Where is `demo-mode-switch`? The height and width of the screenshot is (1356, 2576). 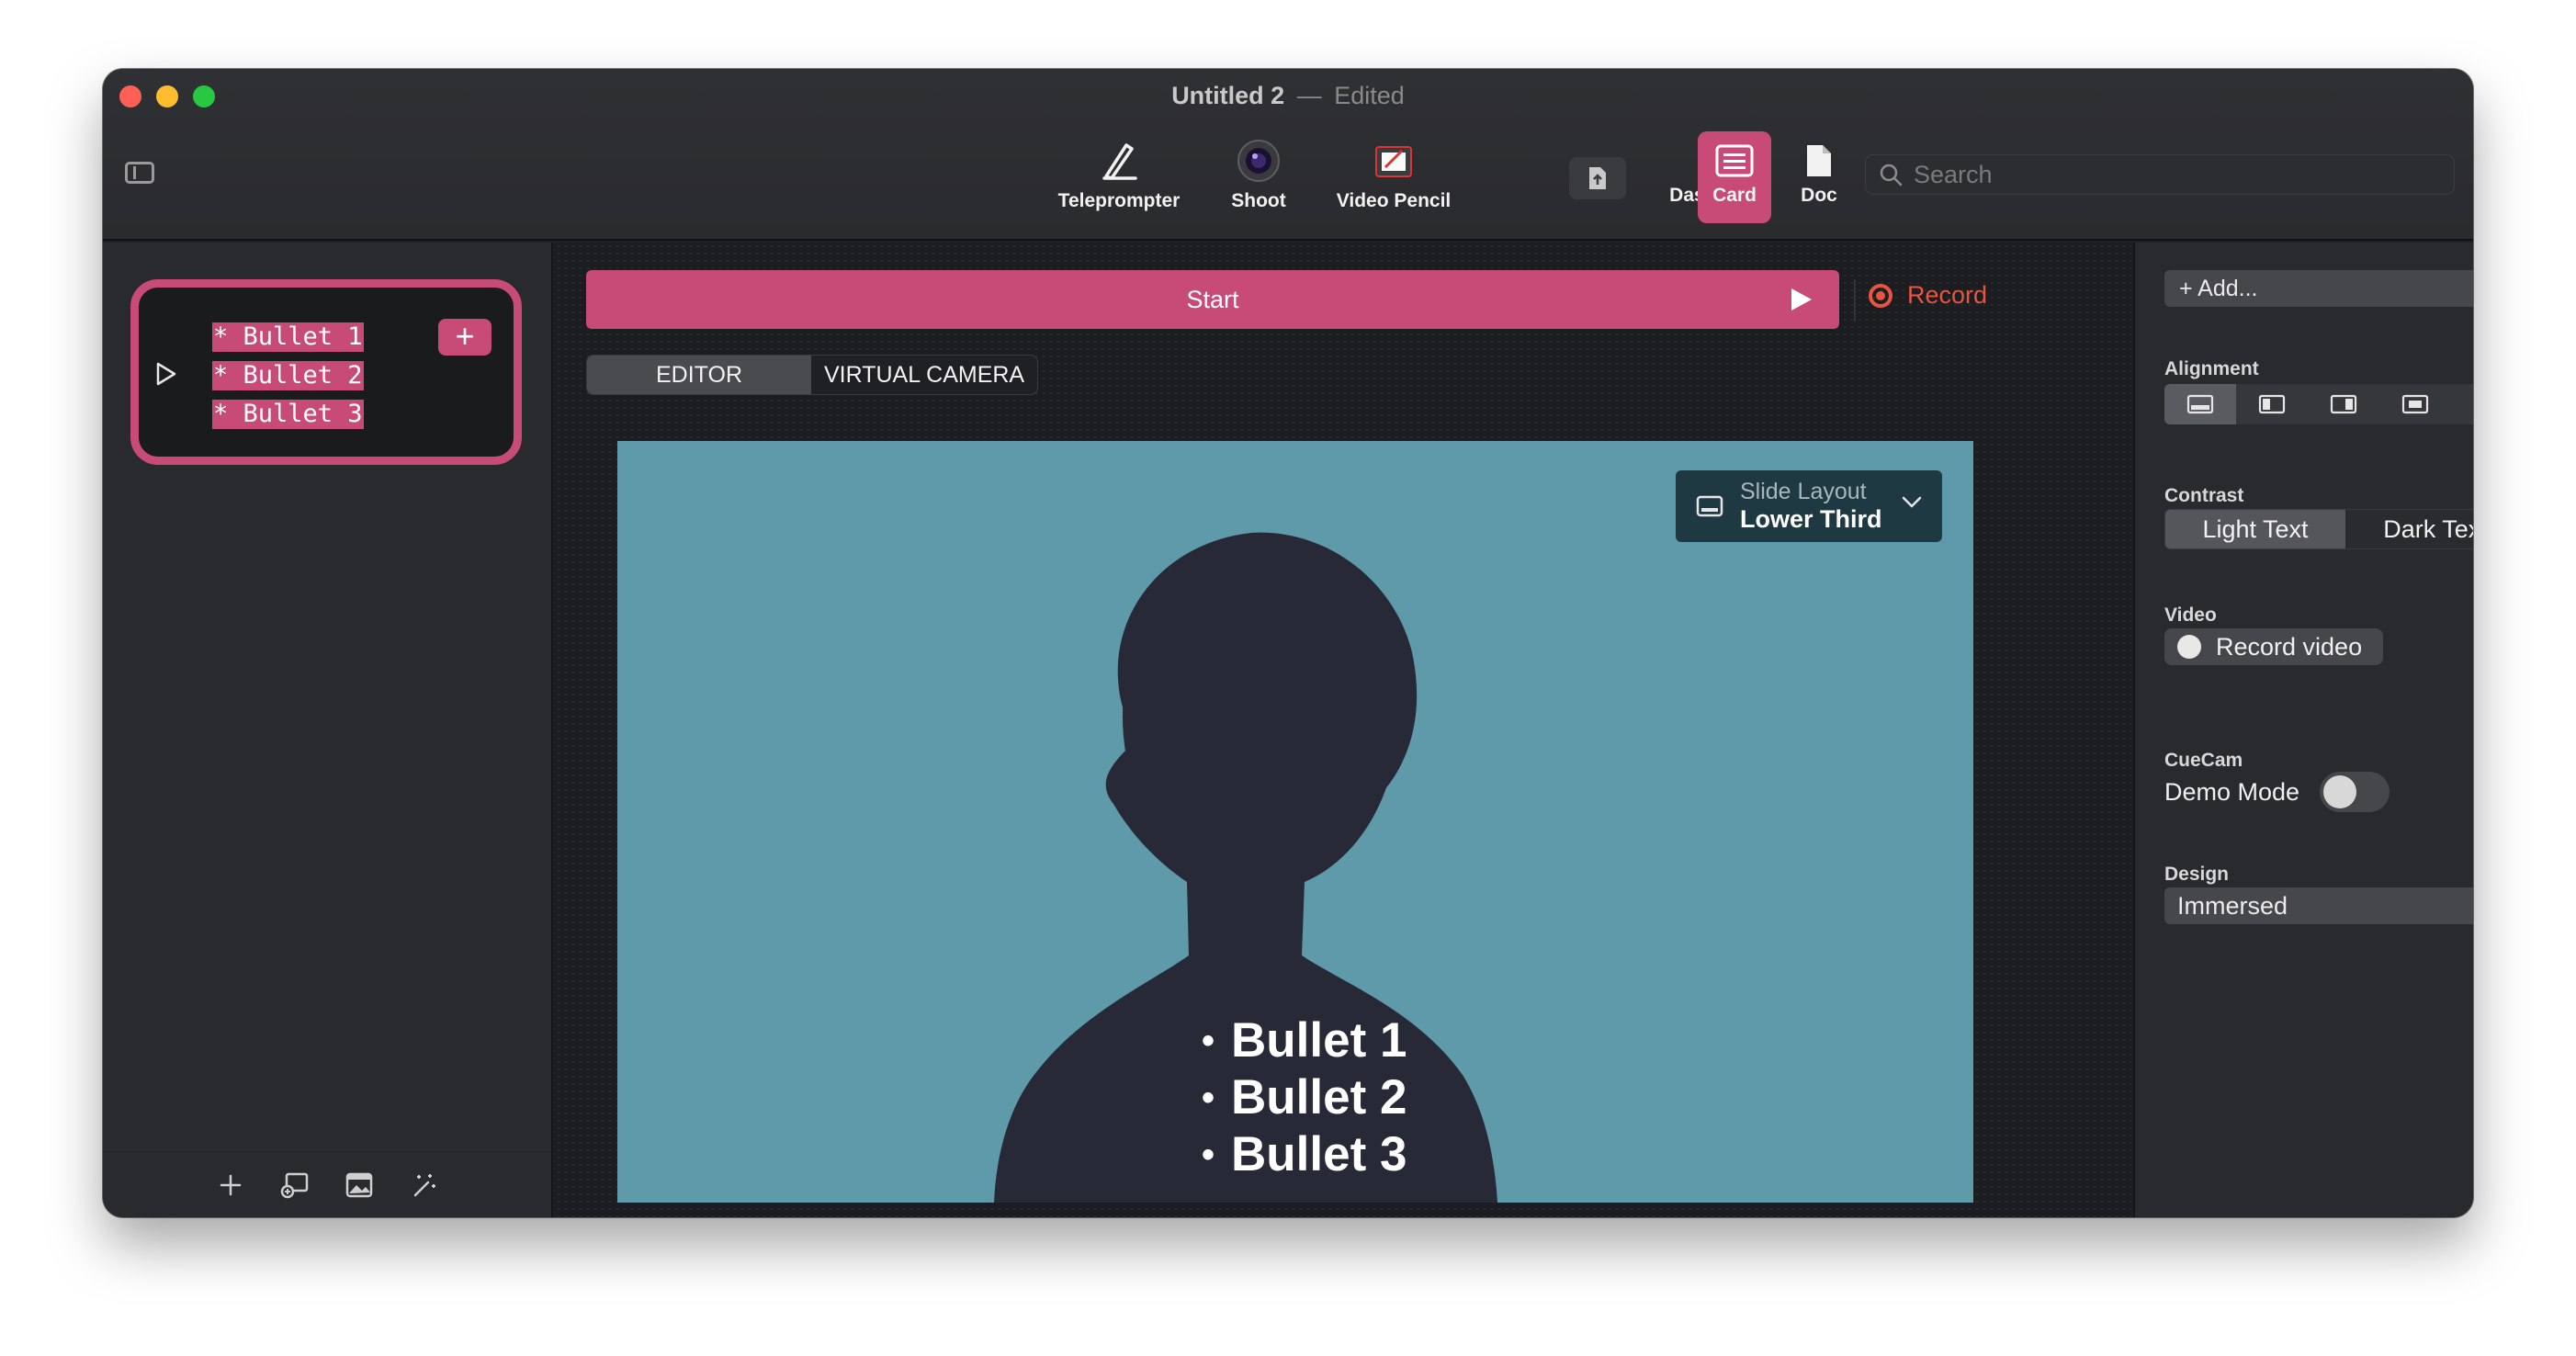 demo-mode-switch is located at coordinates (2355, 792).